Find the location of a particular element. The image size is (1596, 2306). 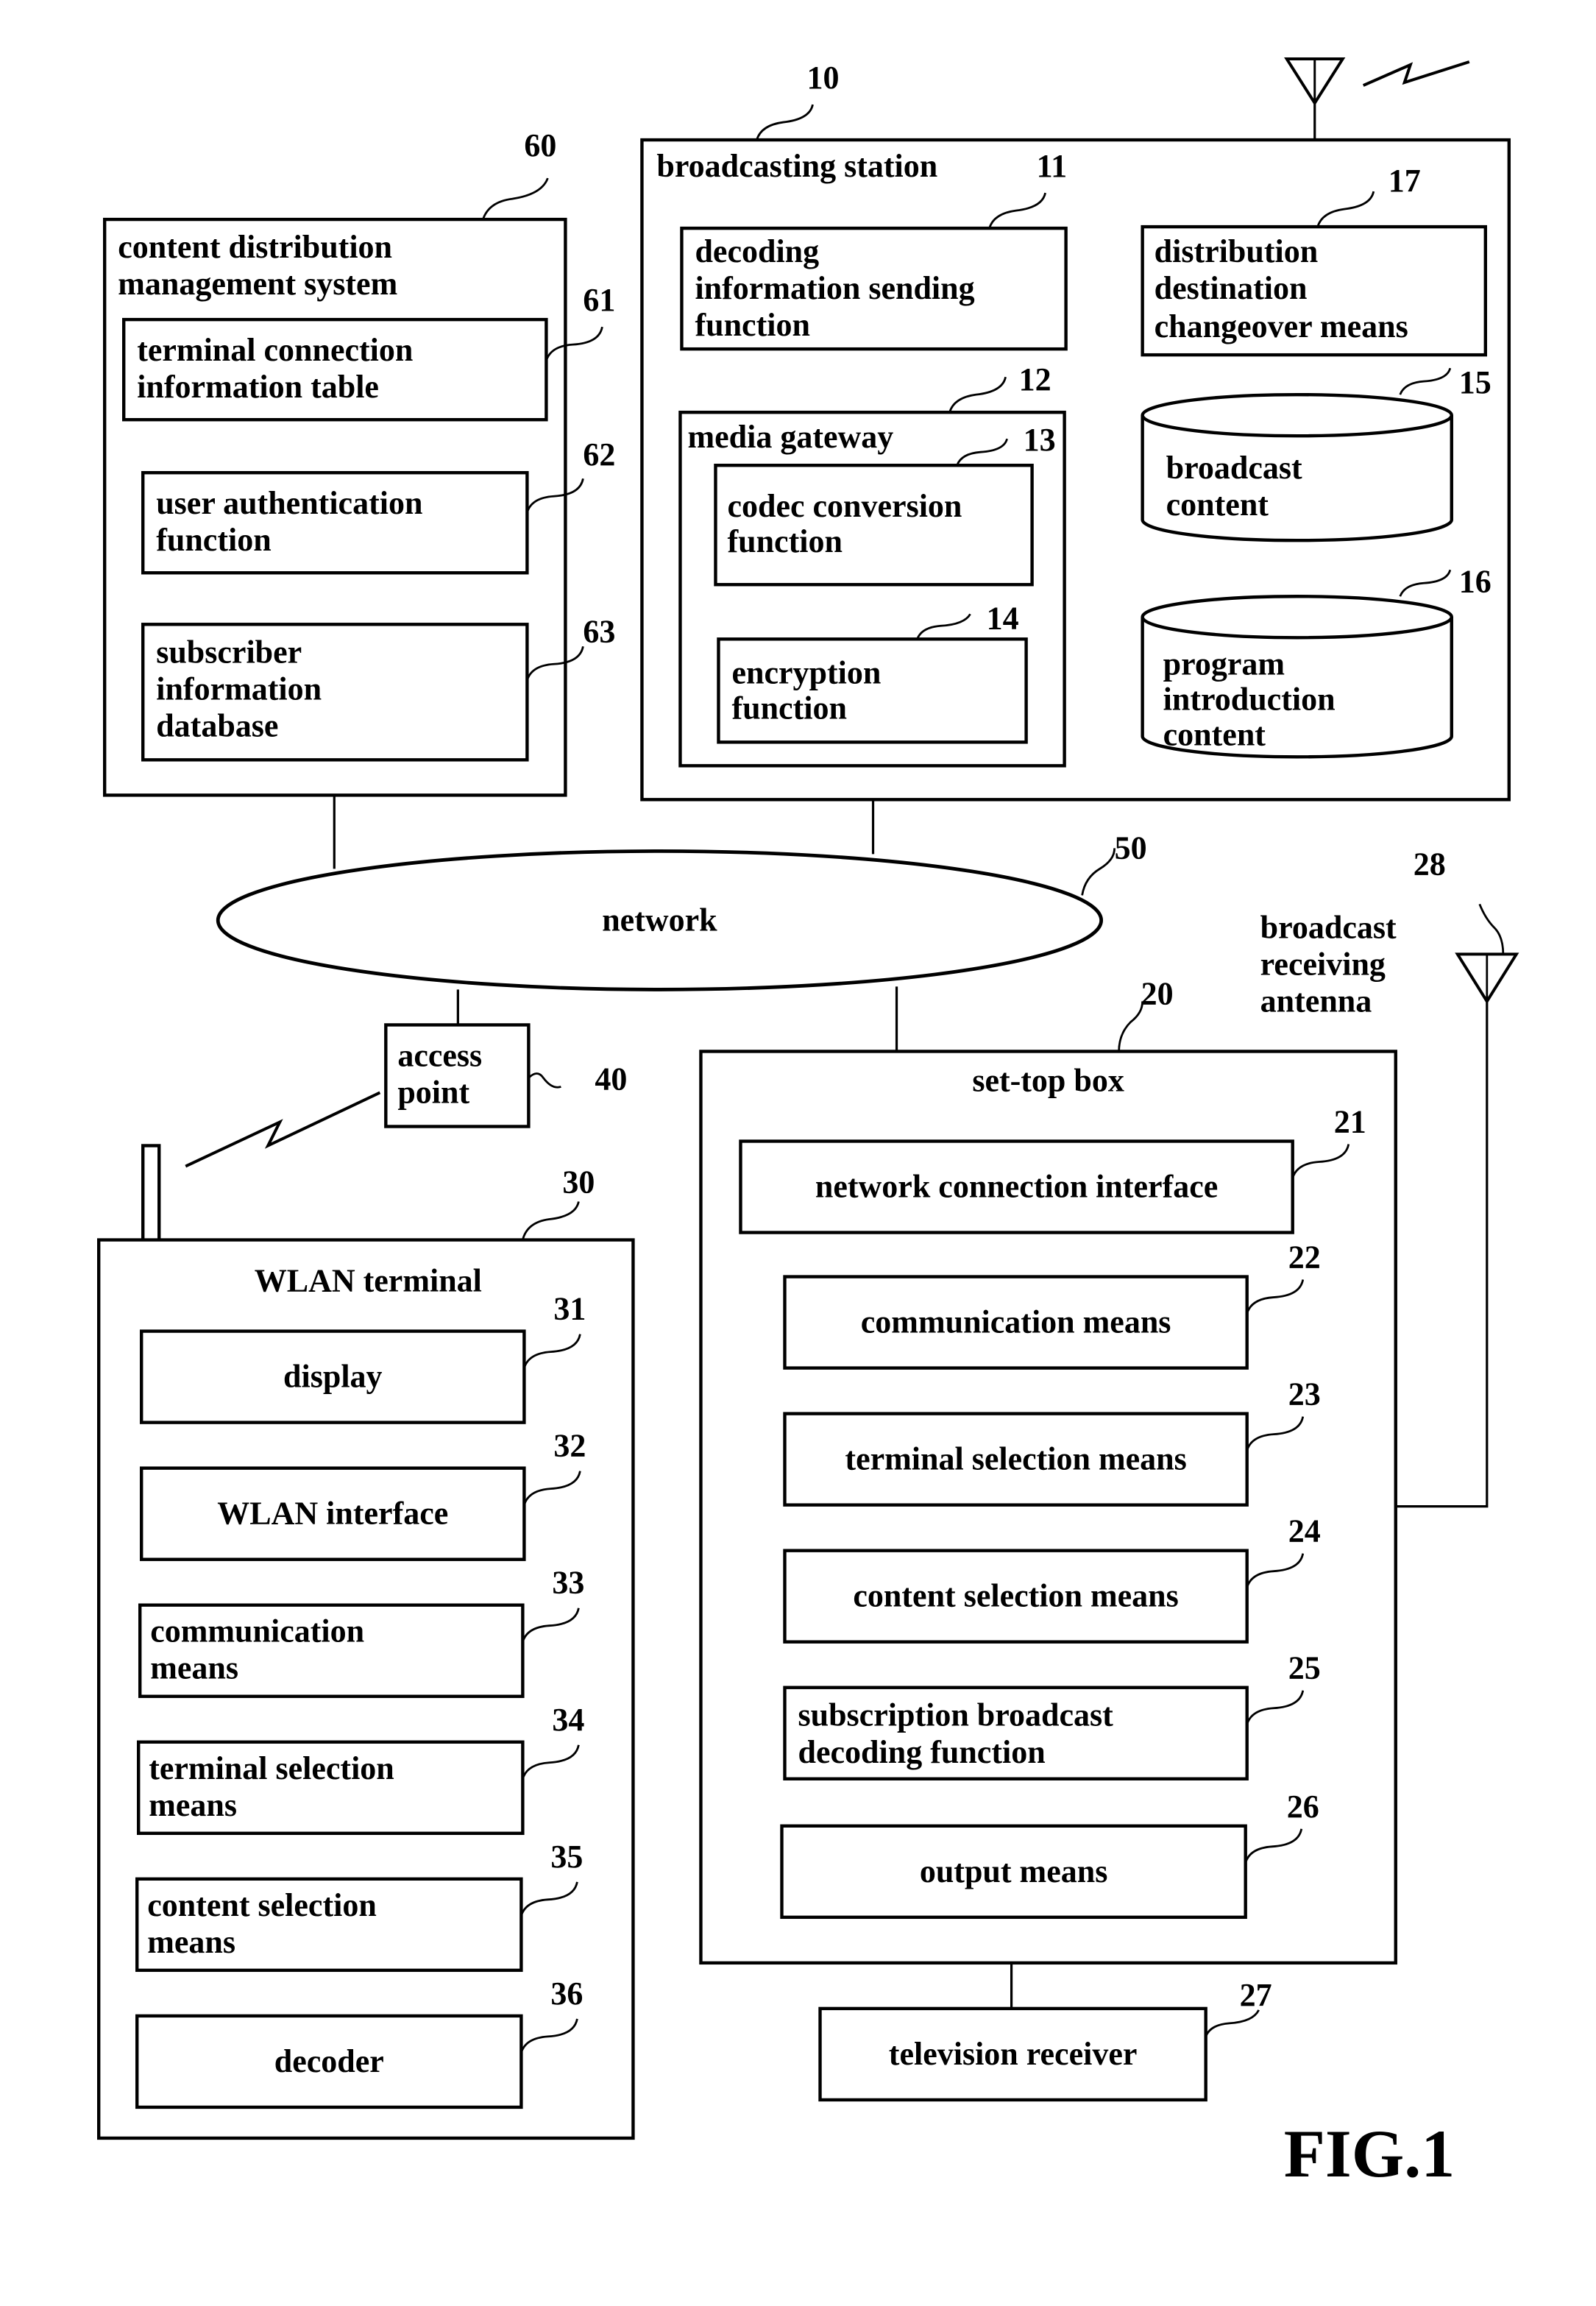

item-label: terminal selection means is located at coordinates (1016, 1459).